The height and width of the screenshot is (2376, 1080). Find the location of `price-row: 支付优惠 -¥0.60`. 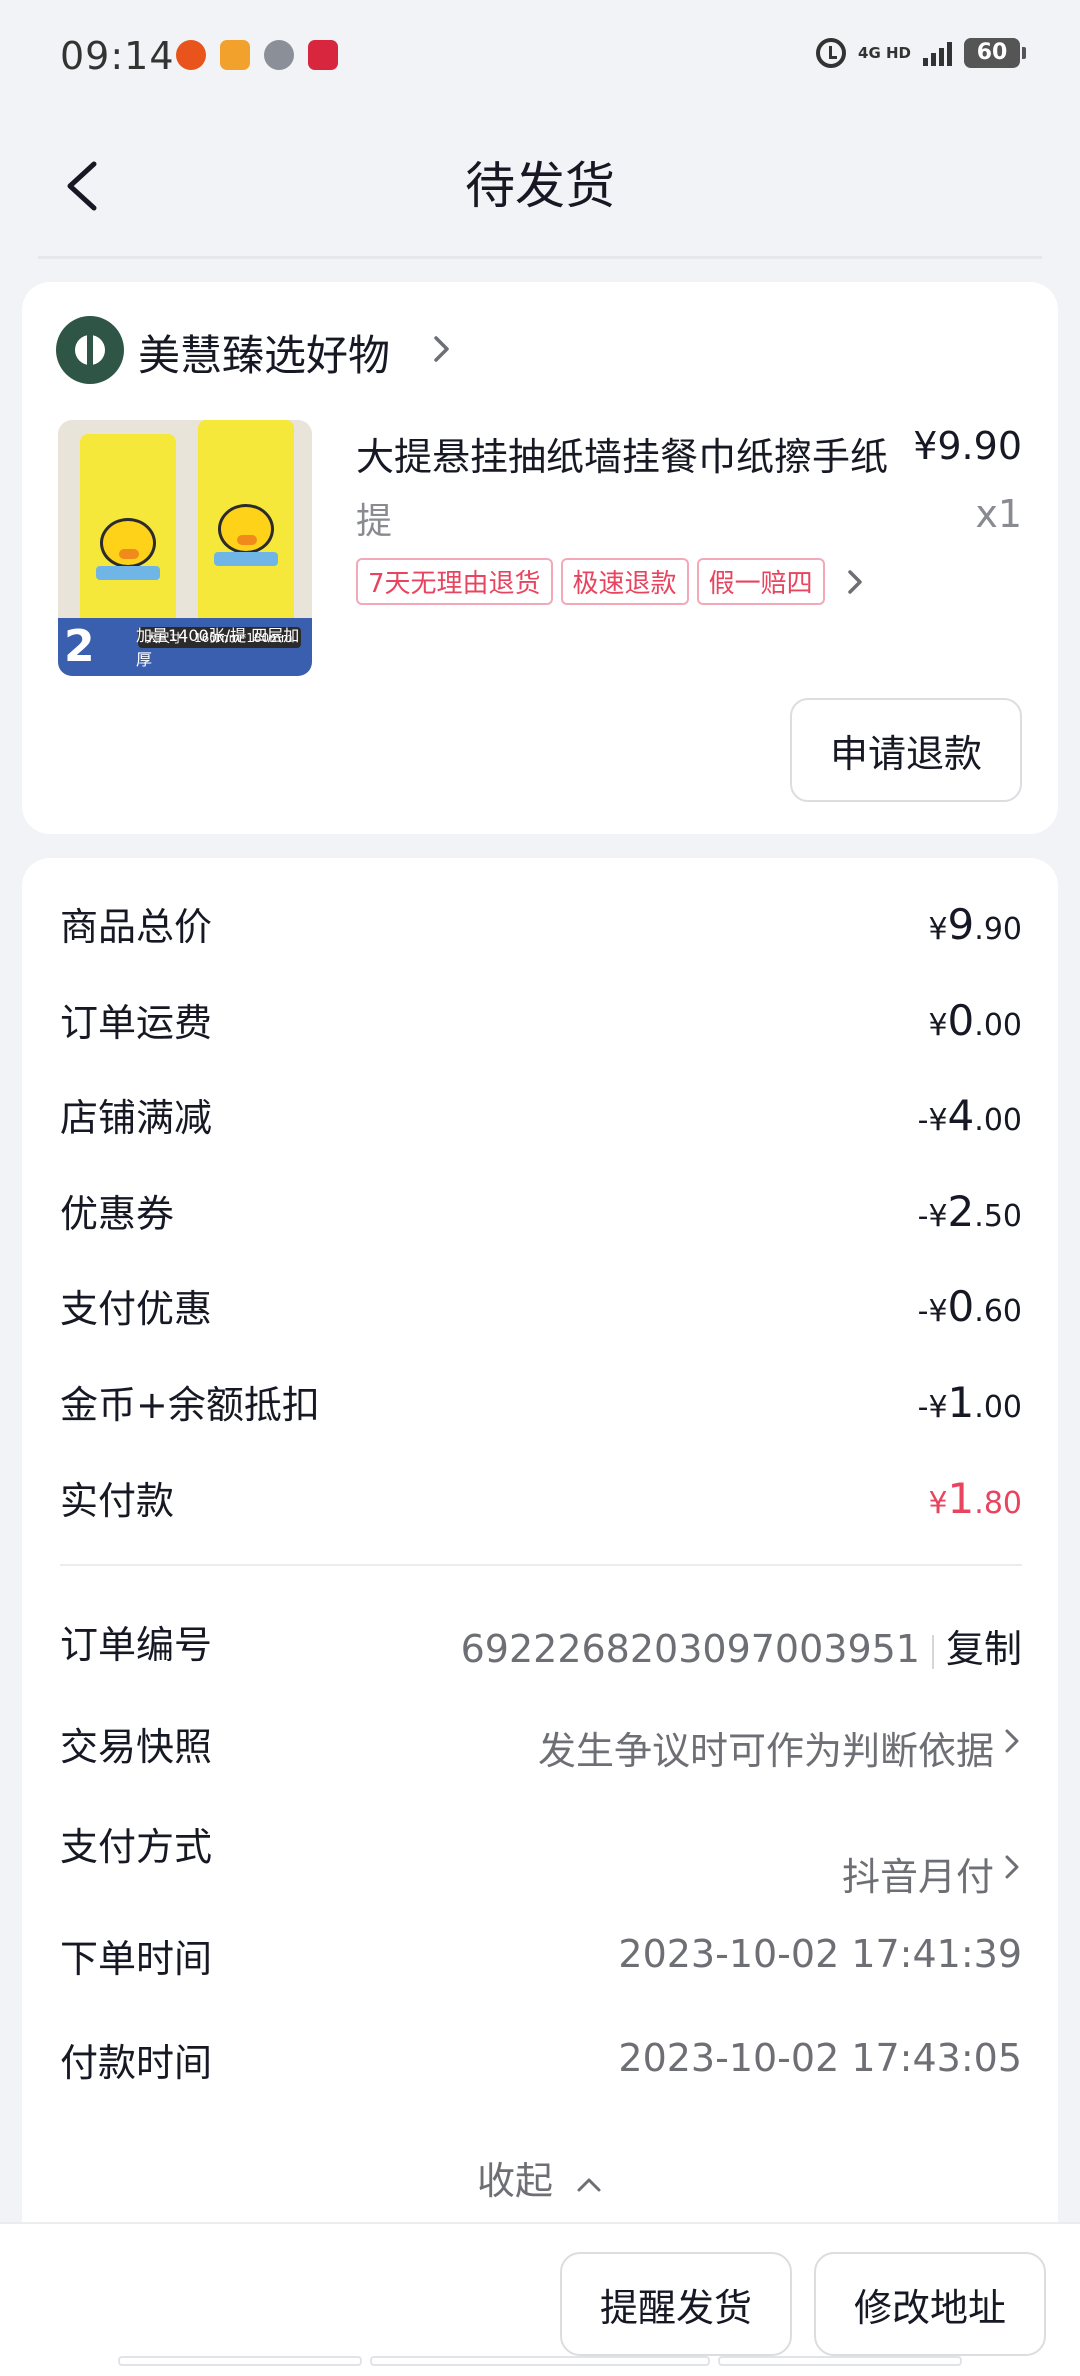

price-row: 支付优惠 -¥0.60 is located at coordinates (541, 1308).